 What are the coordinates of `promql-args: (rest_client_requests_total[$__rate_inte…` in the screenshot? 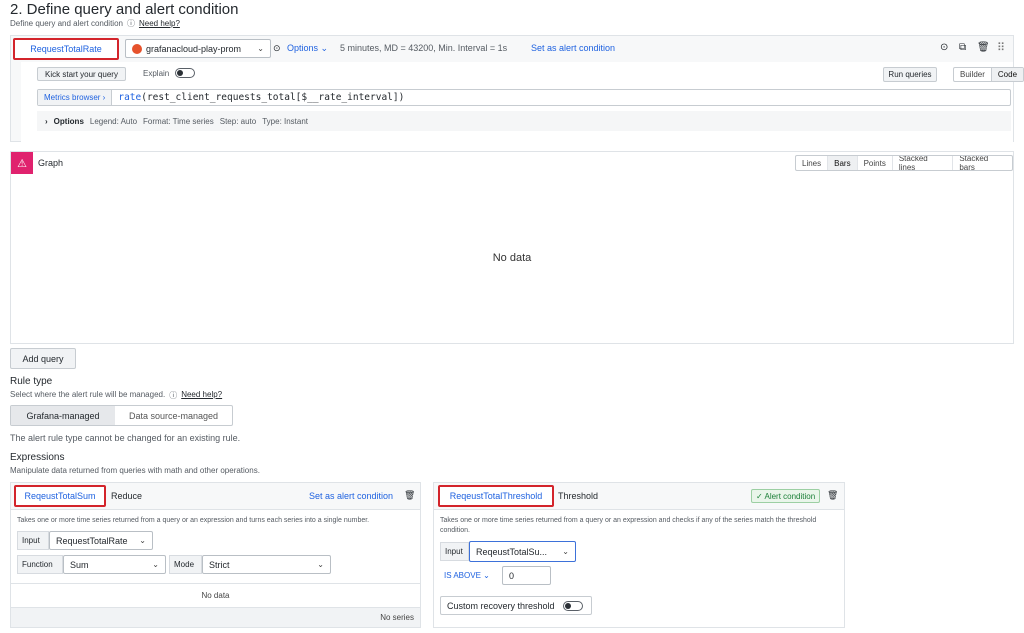 It's located at (273, 97).